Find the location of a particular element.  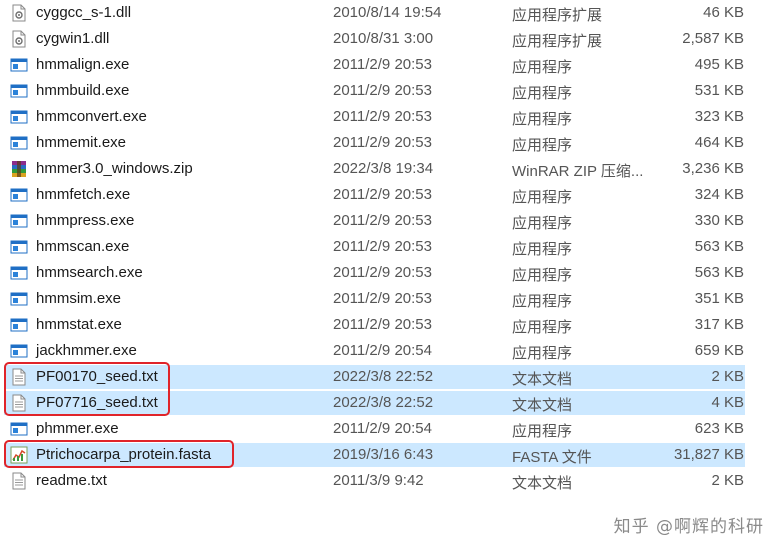

file-row: phmmer.exe 2011/2/9 20:54 应用程序 623 KB is located at coordinates (391, 429).